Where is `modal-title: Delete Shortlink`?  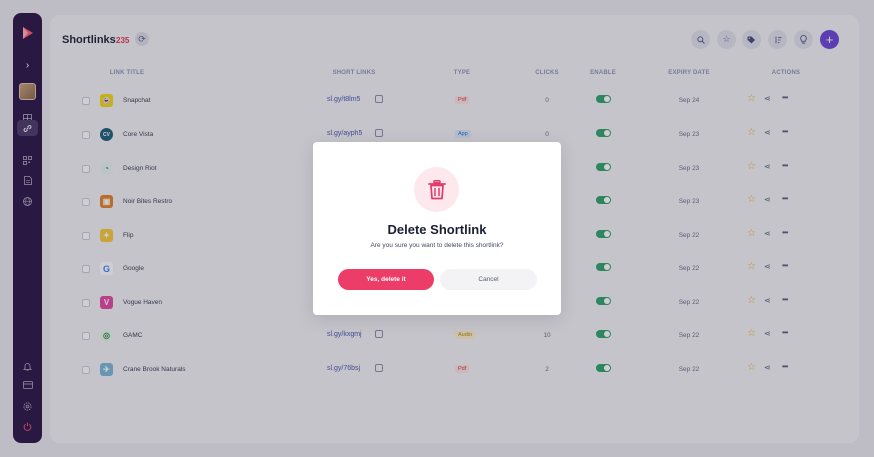
modal-title: Delete Shortlink is located at coordinates (437, 229).